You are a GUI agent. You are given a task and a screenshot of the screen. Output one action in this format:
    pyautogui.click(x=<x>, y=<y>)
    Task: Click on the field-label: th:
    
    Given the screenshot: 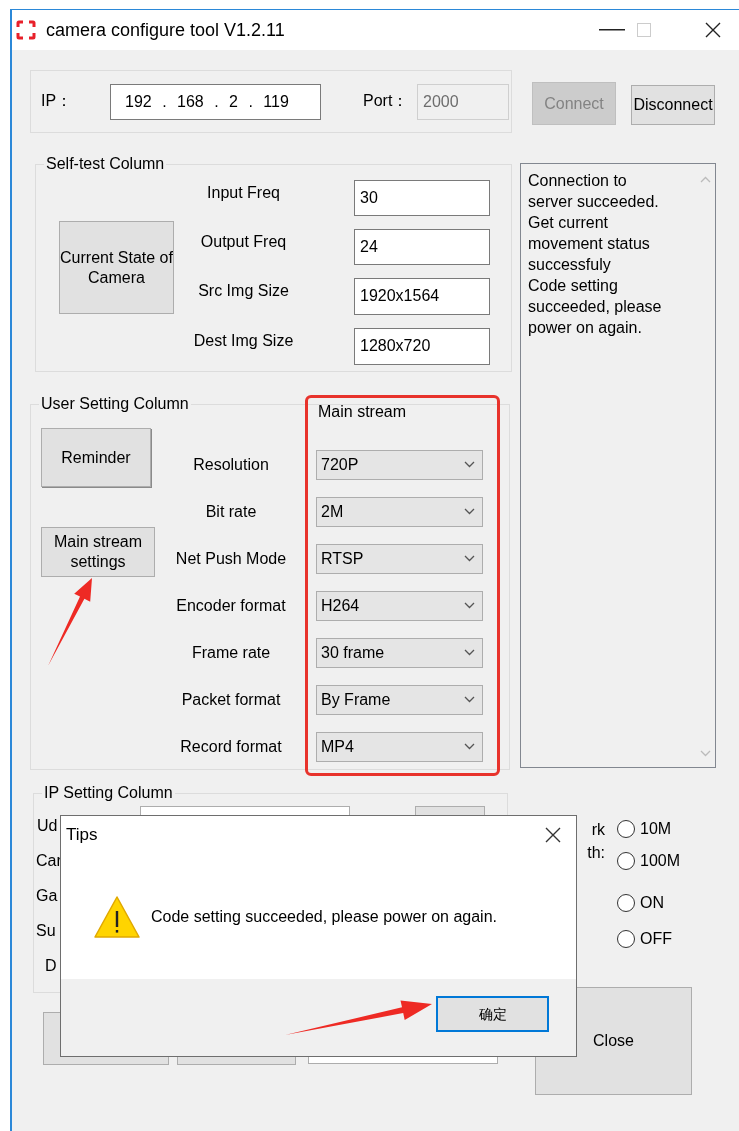 What is the action you would take?
    pyautogui.click(x=596, y=853)
    